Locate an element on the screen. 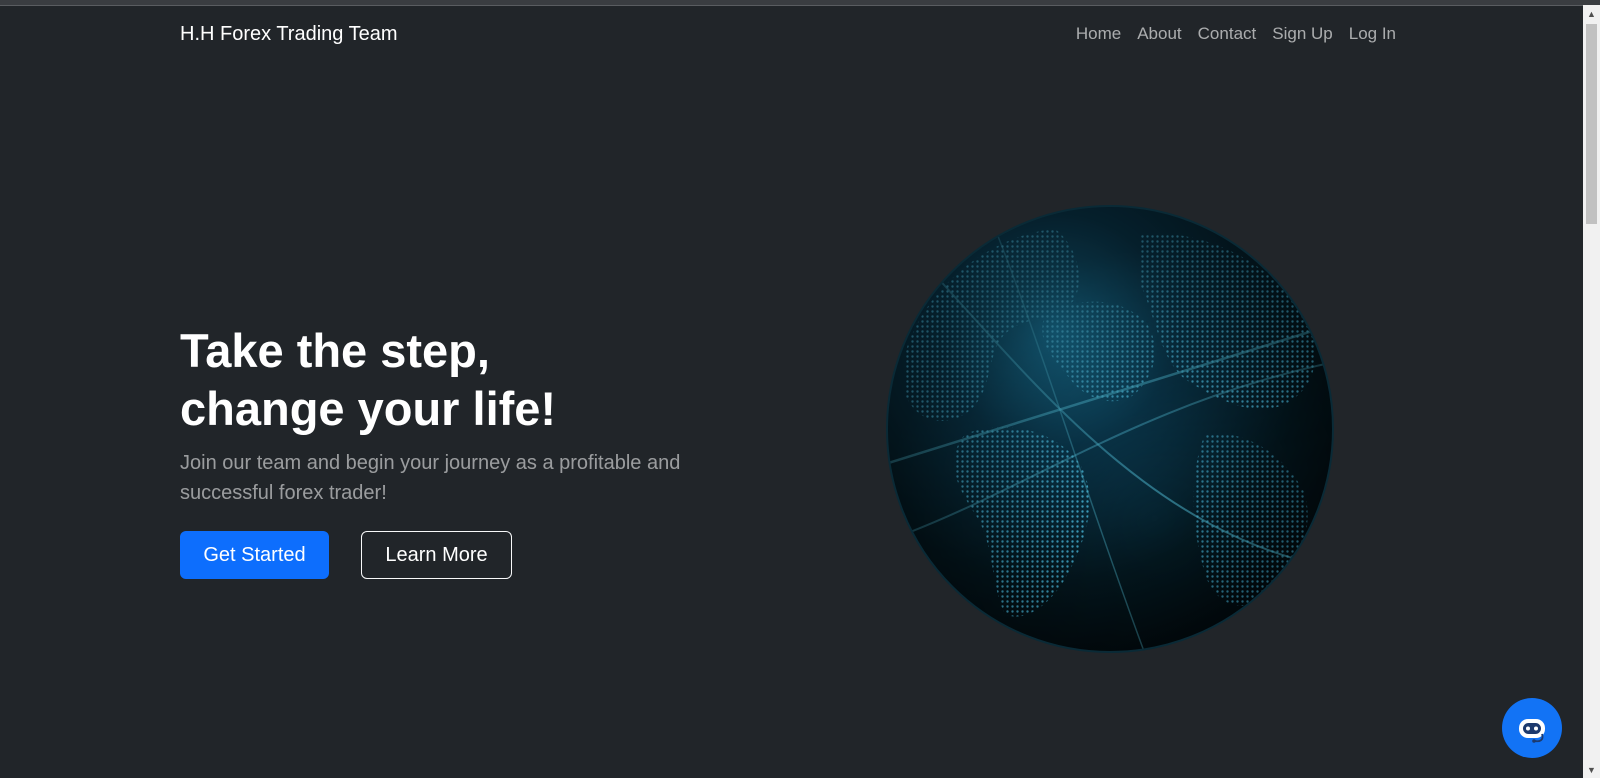  hero-title: Take the step, change your life! is located at coordinates (368, 380).